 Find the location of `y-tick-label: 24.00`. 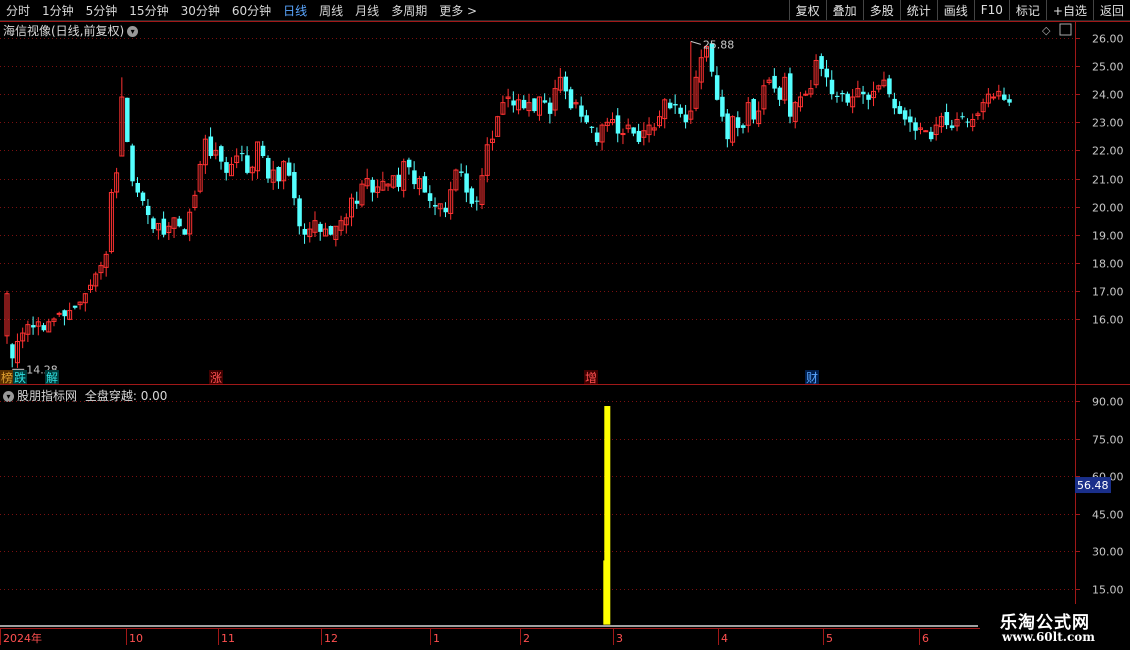

y-tick-label: 24.00 is located at coordinates (1108, 95).